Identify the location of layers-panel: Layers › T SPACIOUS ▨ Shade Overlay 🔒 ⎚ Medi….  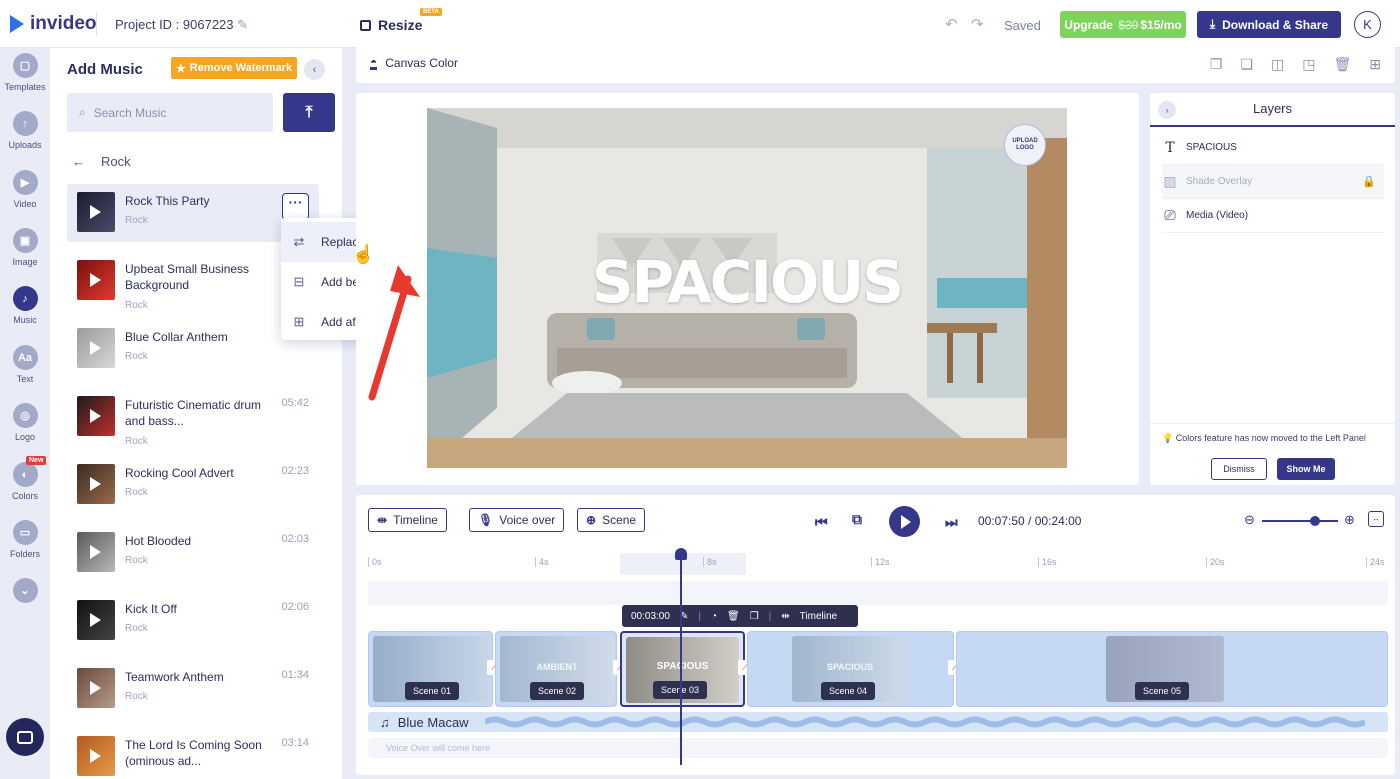
(1272, 289).